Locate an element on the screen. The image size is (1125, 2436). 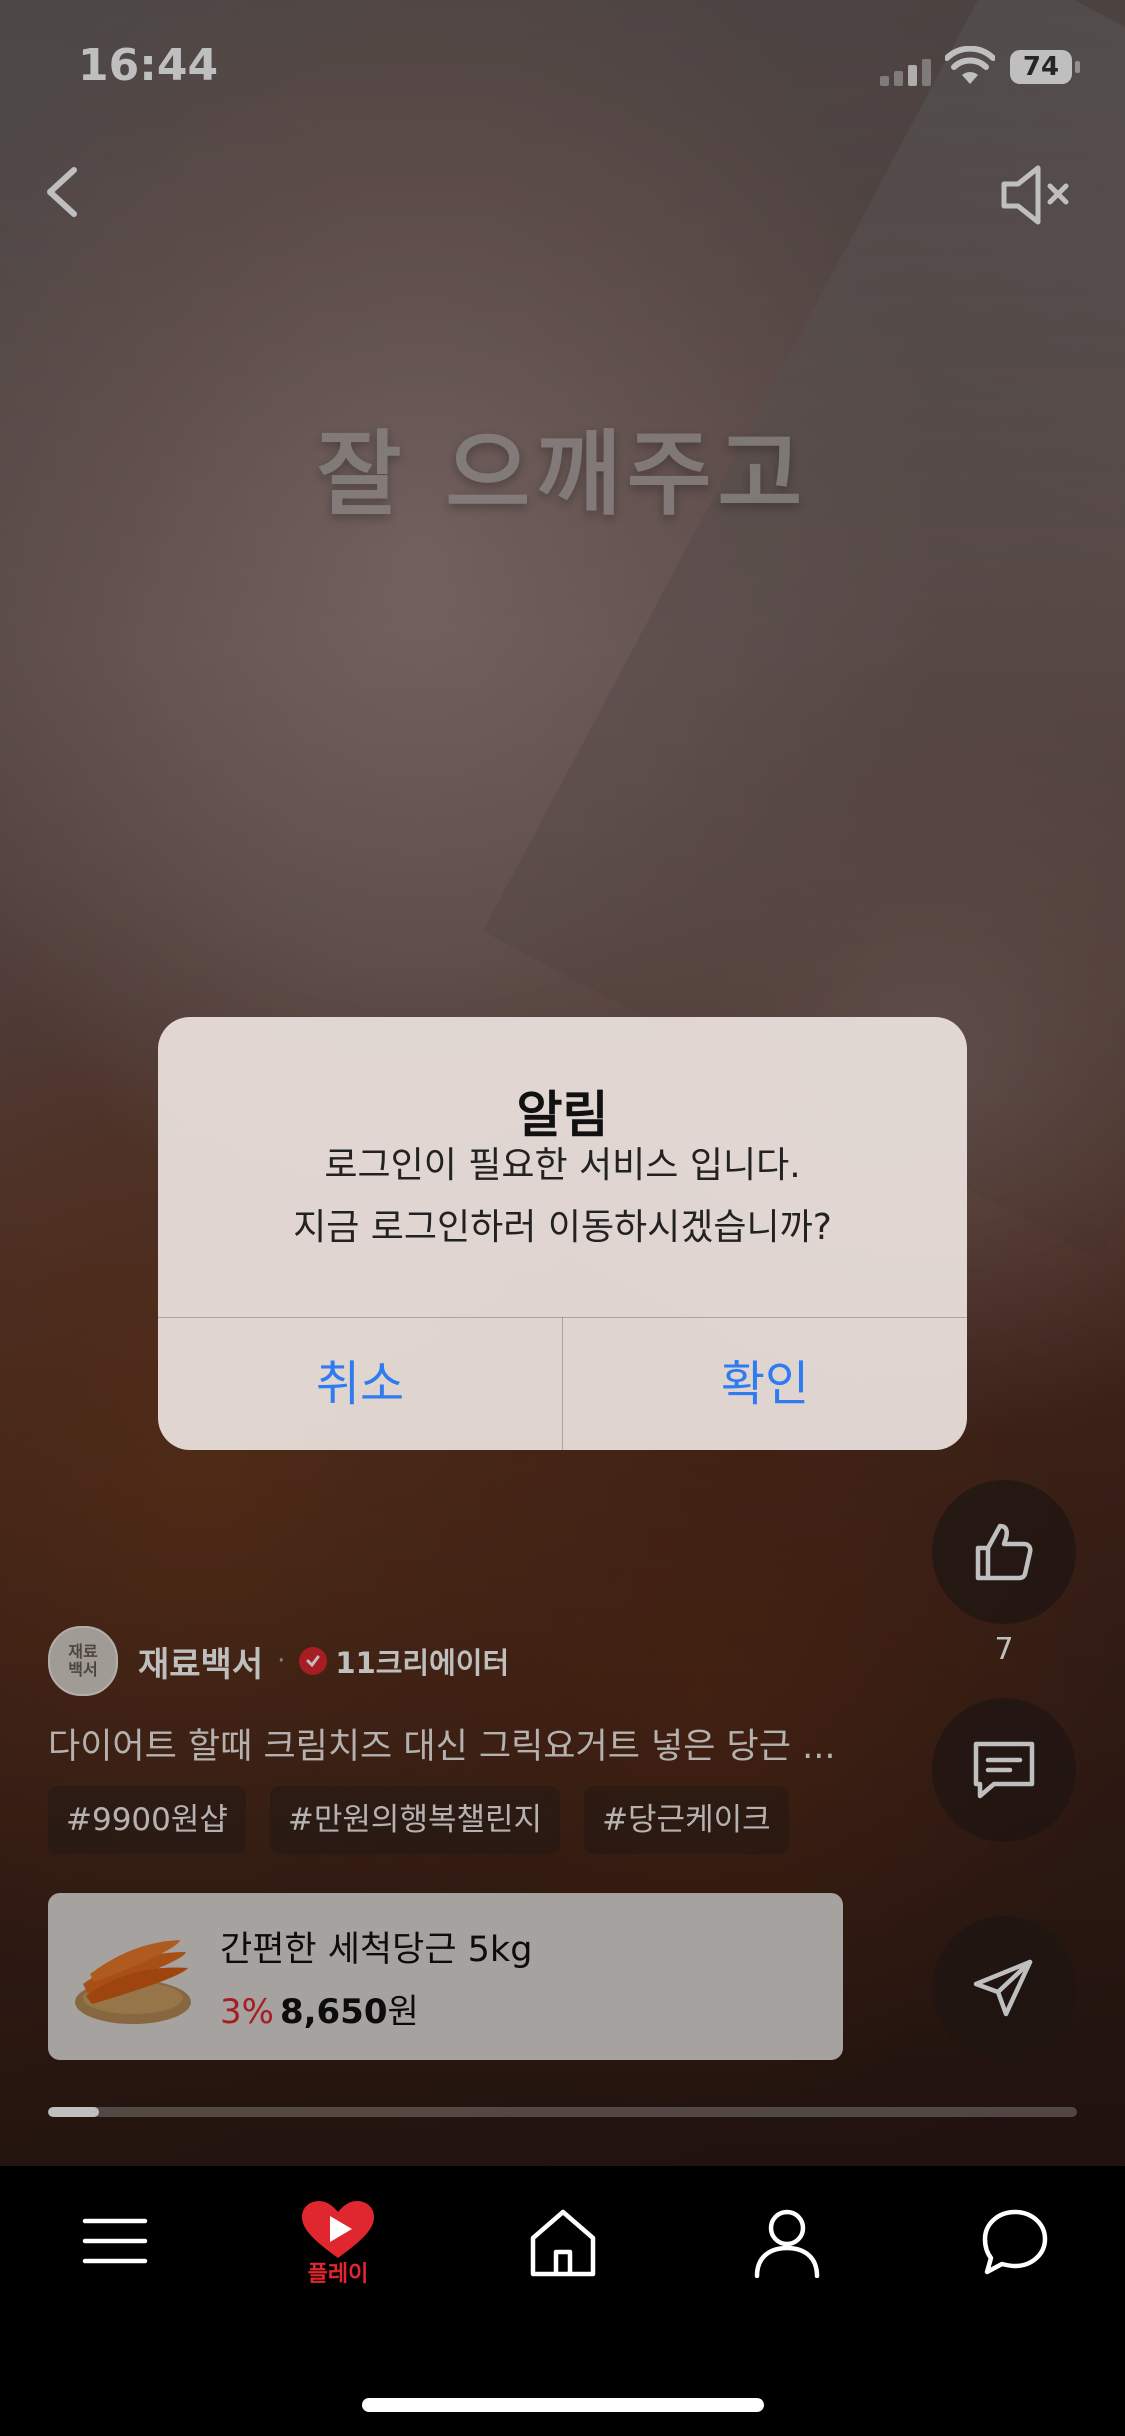
menu-icon is located at coordinates (115, 2241).